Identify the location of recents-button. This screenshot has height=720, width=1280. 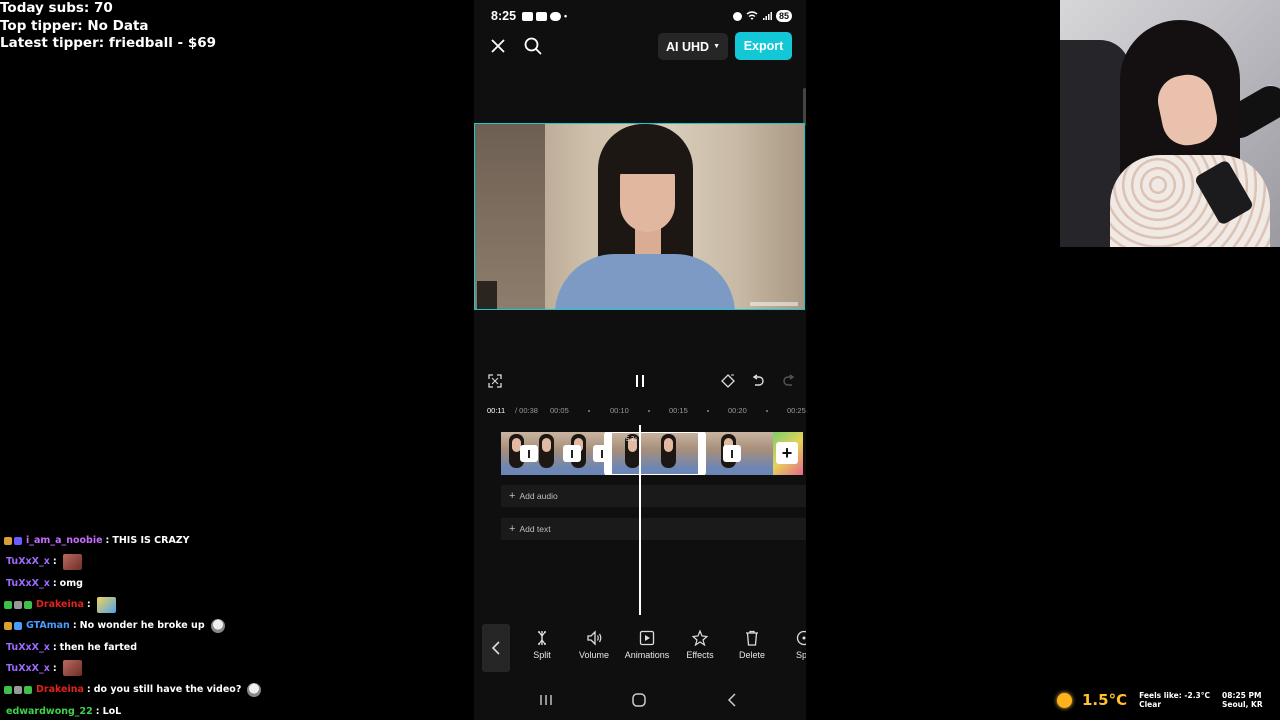
(546, 700).